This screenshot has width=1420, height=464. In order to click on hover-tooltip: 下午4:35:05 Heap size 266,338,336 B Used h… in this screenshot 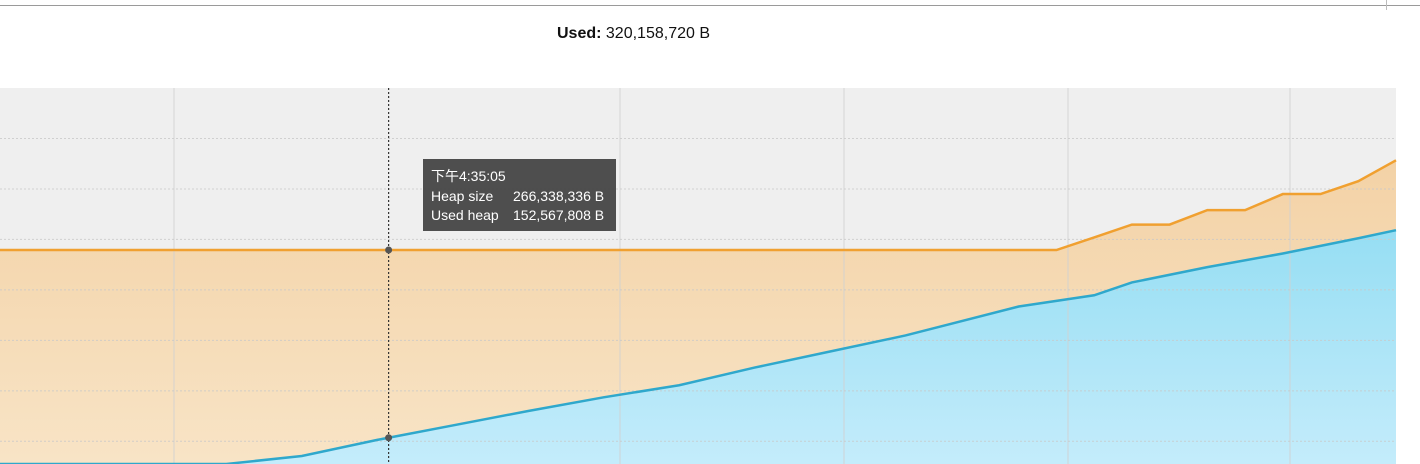, I will do `click(519, 195)`.